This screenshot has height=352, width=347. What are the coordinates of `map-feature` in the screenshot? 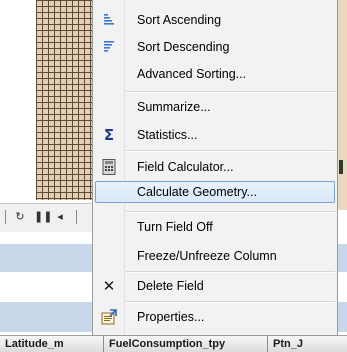 It's located at (341, 167).